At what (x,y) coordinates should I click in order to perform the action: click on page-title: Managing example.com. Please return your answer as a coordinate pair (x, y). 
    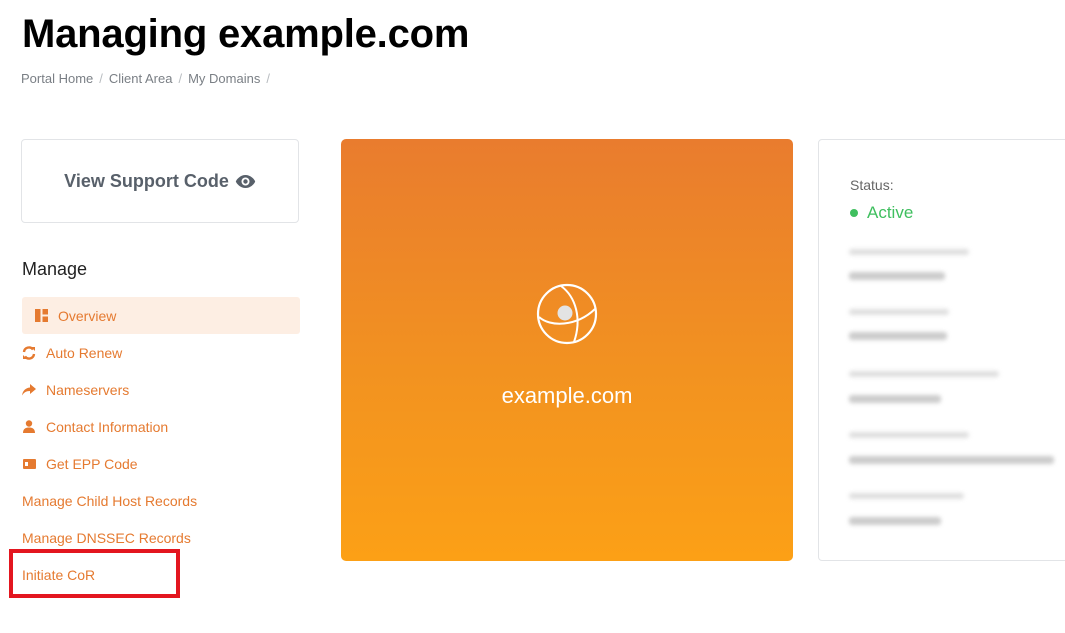
    Looking at the image, I should click on (246, 34).